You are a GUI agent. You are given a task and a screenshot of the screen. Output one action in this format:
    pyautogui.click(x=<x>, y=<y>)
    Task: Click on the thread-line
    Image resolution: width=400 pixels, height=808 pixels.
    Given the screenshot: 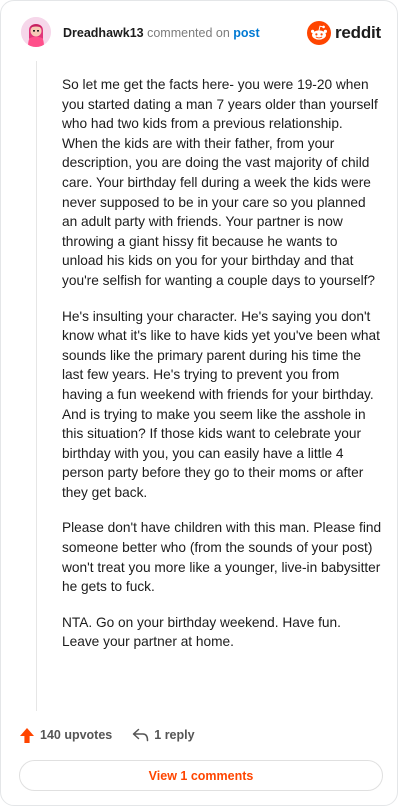 What is the action you would take?
    pyautogui.click(x=36, y=386)
    